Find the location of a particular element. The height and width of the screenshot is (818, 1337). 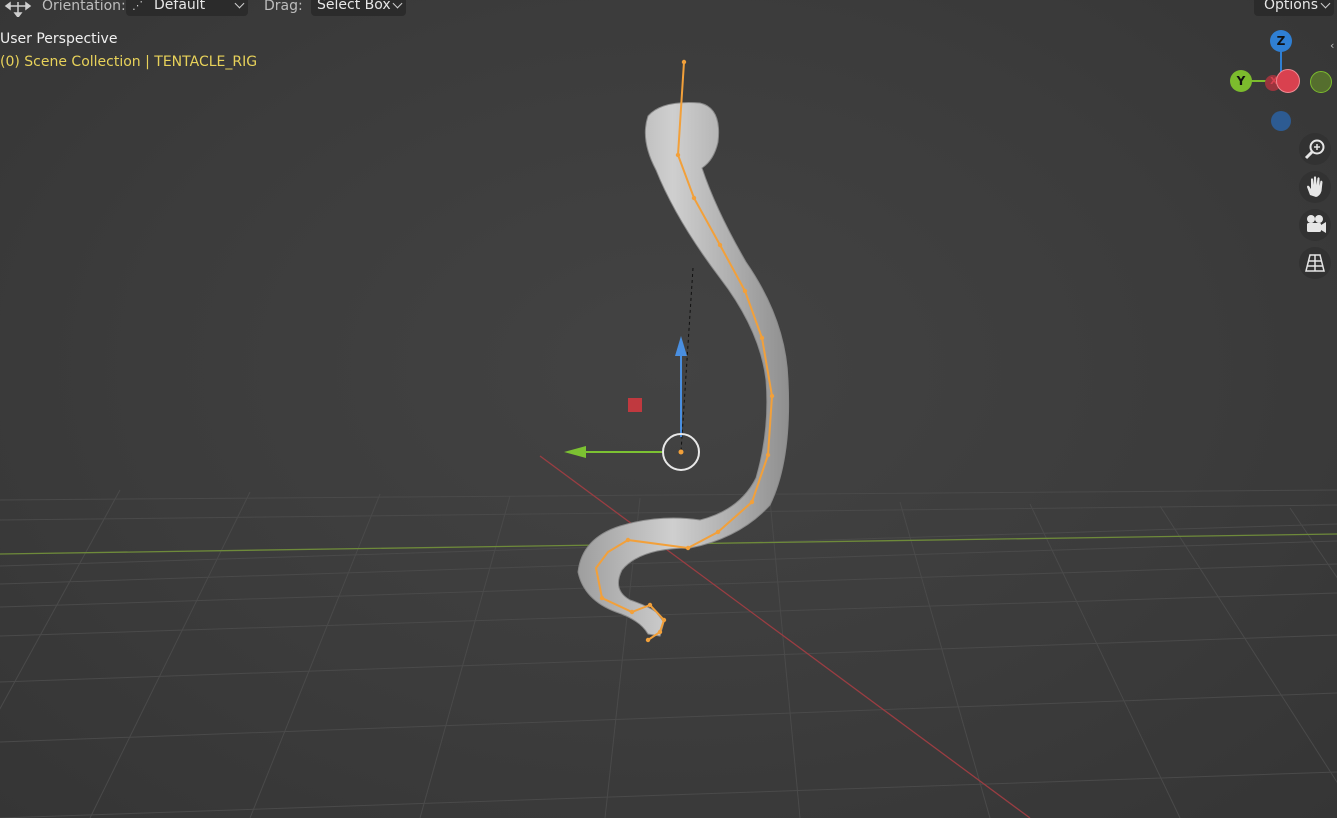

gizmo-y-label: Y is located at coordinates (1241, 81).